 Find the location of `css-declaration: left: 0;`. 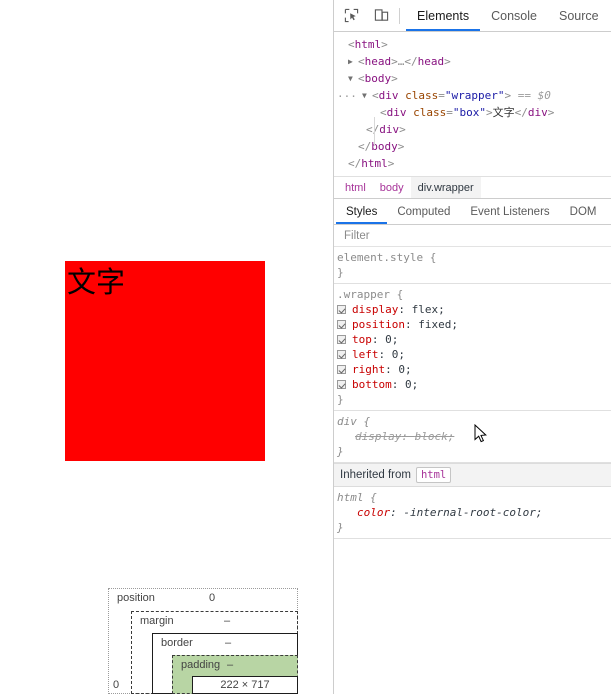

css-declaration: left: 0; is located at coordinates (474, 354).